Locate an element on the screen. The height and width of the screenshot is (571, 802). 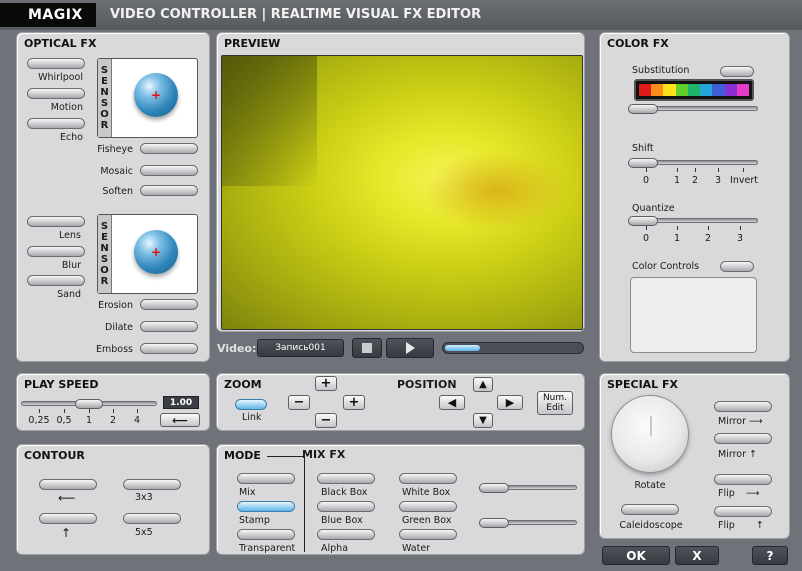
zoom-out-horizontal-button: − is located at coordinates (299, 402).